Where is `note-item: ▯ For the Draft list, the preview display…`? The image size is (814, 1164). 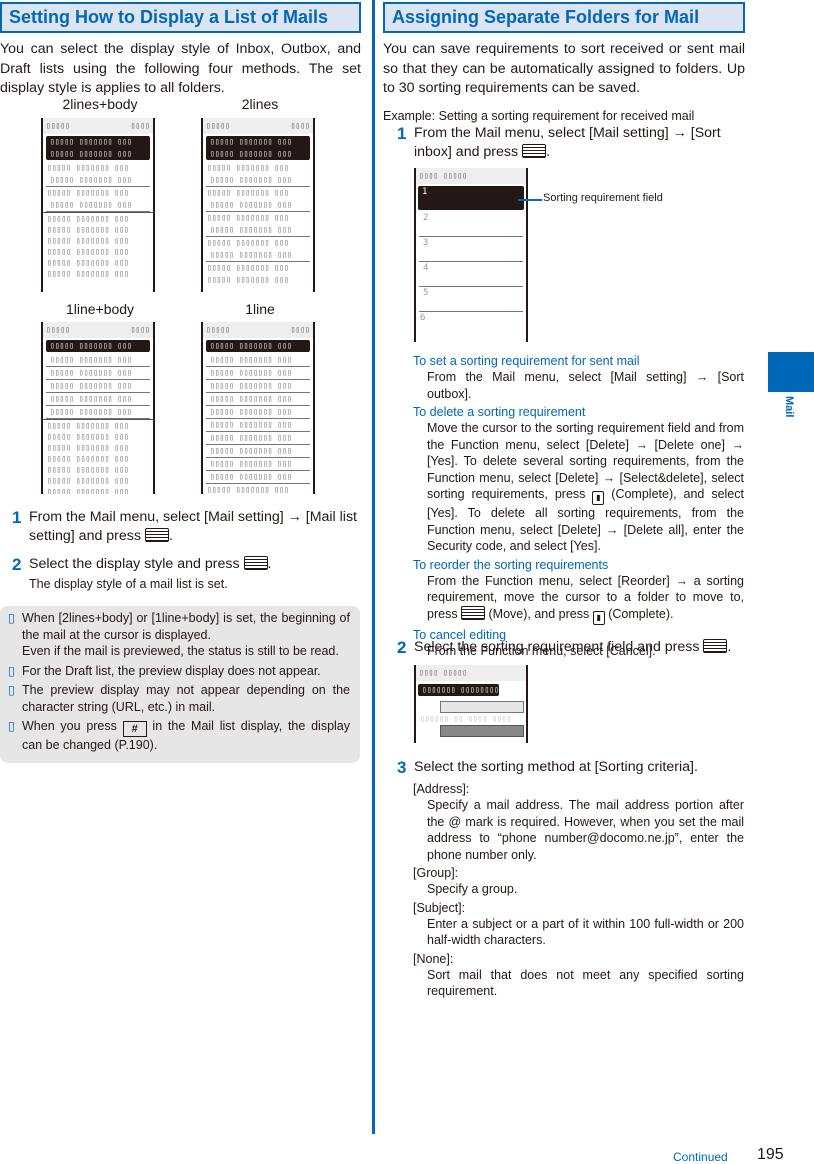 note-item: ▯ For the Draft list, the preview display… is located at coordinates (164, 670).